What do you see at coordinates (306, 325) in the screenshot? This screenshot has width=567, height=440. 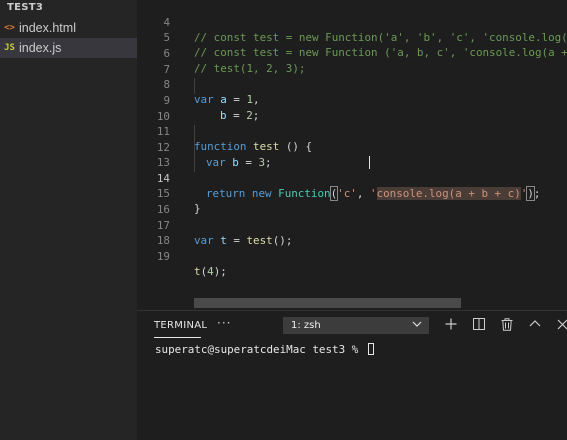 I see `terminal-select-value: 1: zsh` at bounding box center [306, 325].